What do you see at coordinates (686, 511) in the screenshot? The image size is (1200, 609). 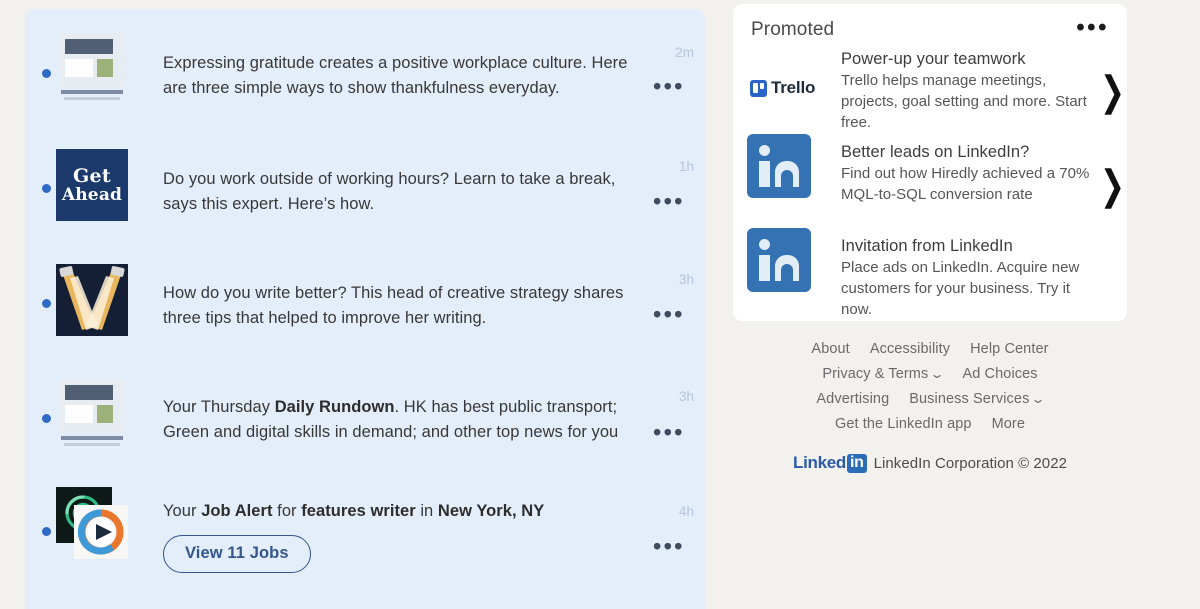 I see `feed-item-timestamp: 4h` at bounding box center [686, 511].